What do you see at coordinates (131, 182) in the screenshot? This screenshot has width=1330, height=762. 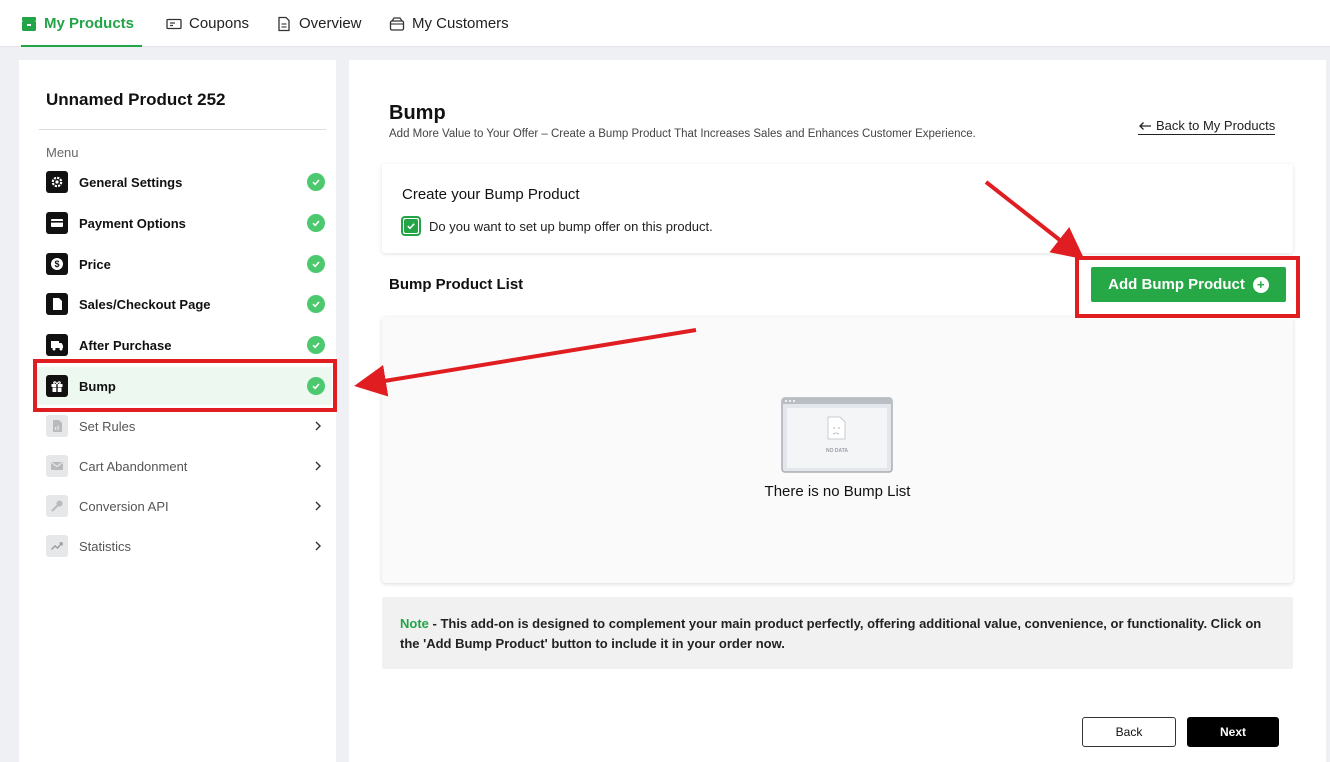 I see `sidebar-item-label: General Settings` at bounding box center [131, 182].